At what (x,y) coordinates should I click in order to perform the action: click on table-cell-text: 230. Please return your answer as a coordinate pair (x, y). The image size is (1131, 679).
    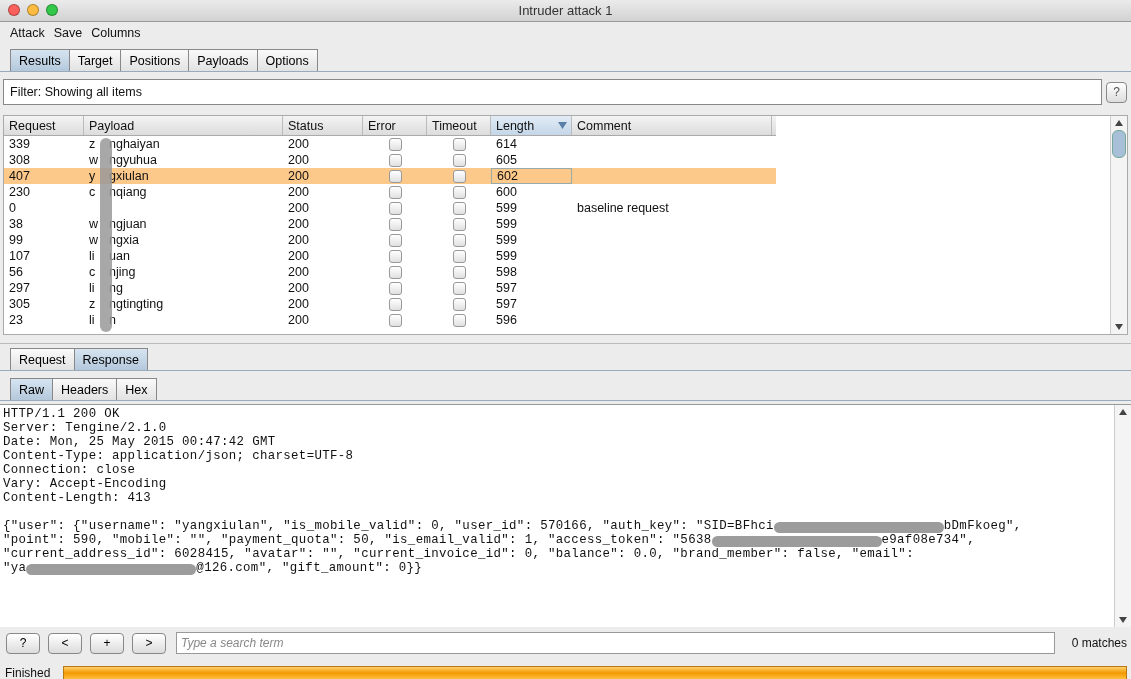
    Looking at the image, I should click on (19, 192).